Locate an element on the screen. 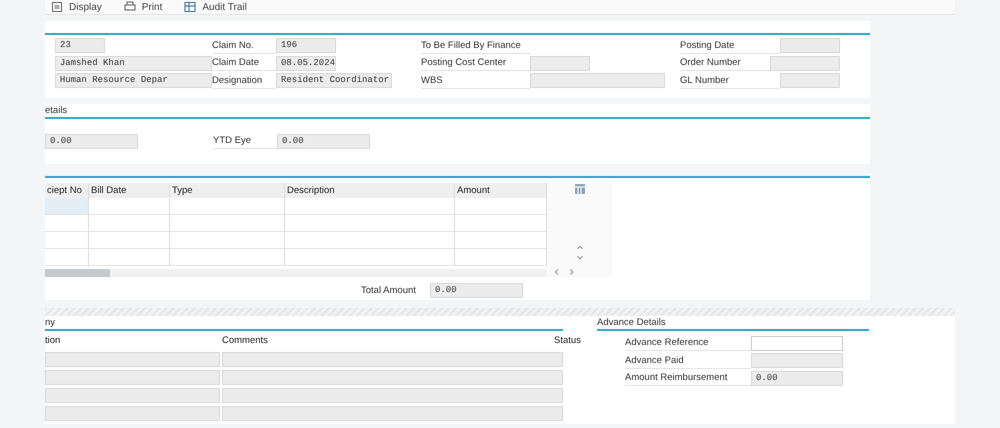  toolbar-button: Display is located at coordinates (76, 7).